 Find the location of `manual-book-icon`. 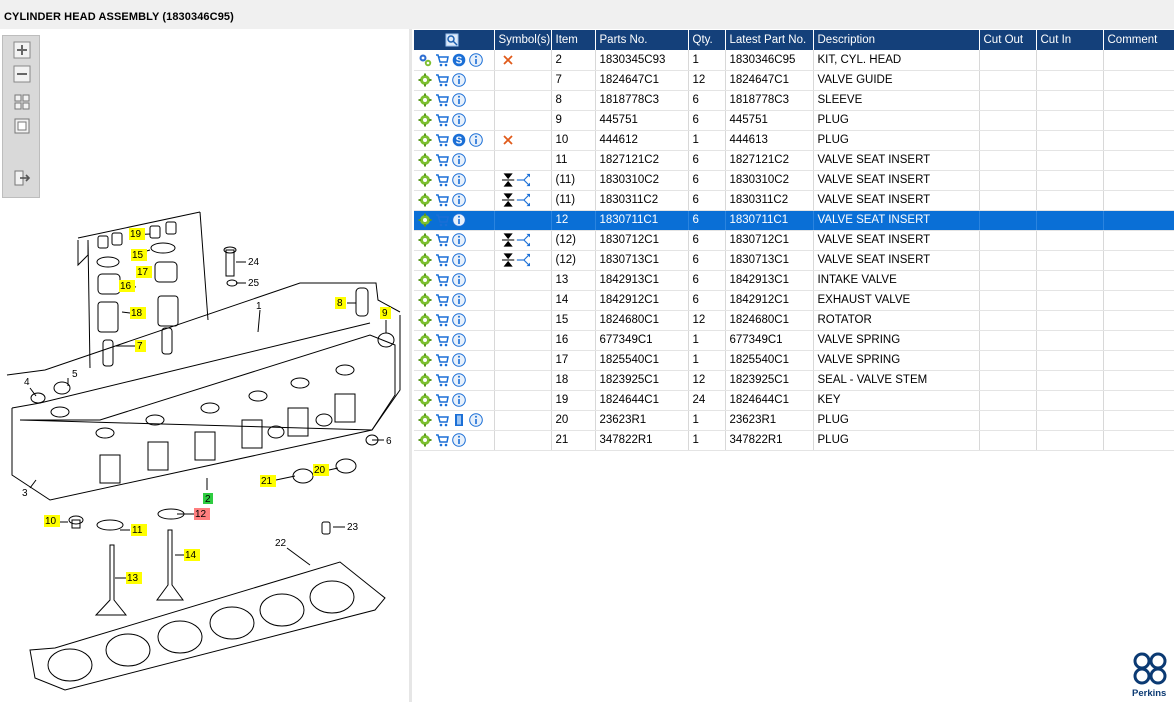

manual-book-icon is located at coordinates (459, 420).